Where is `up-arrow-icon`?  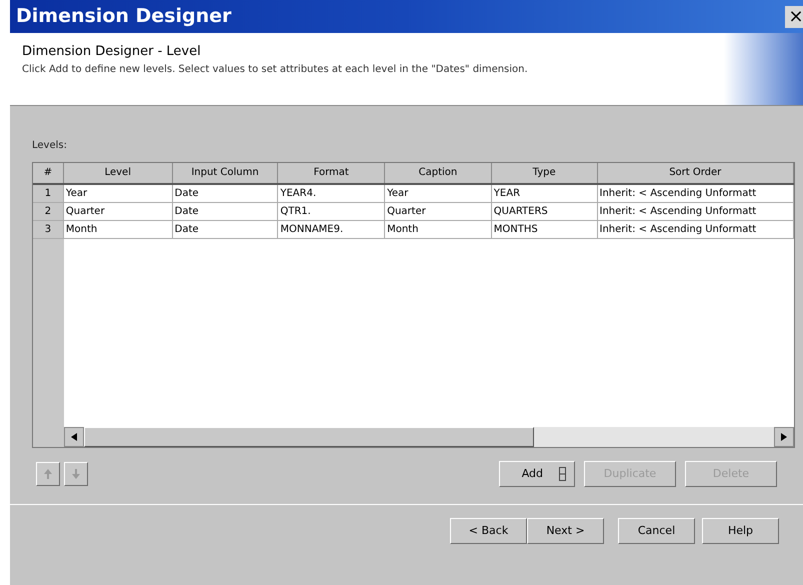 up-arrow-icon is located at coordinates (48, 474).